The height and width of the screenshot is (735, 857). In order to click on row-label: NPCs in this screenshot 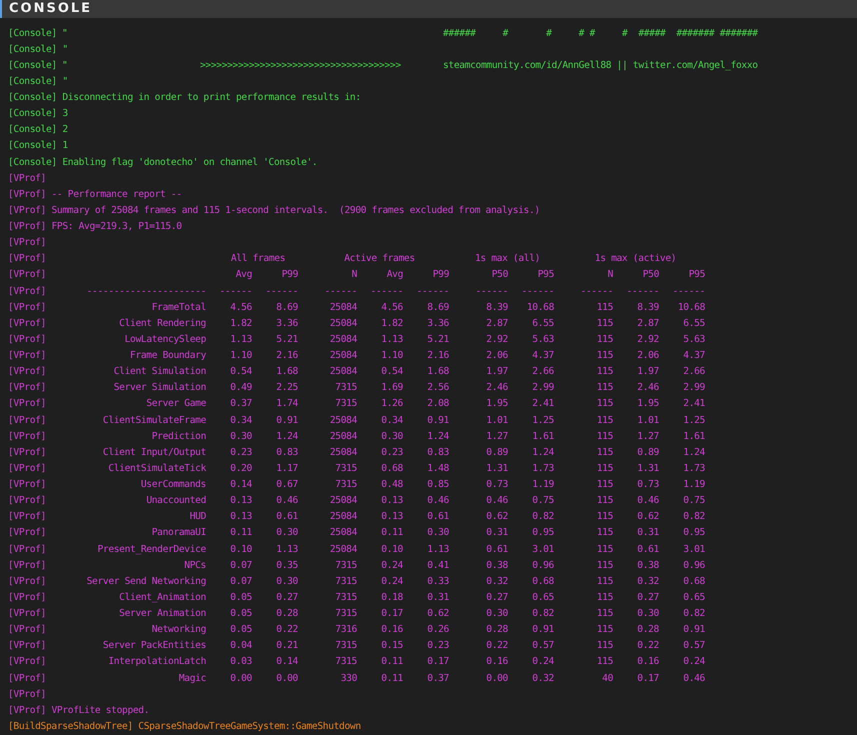, I will do `click(195, 565)`.